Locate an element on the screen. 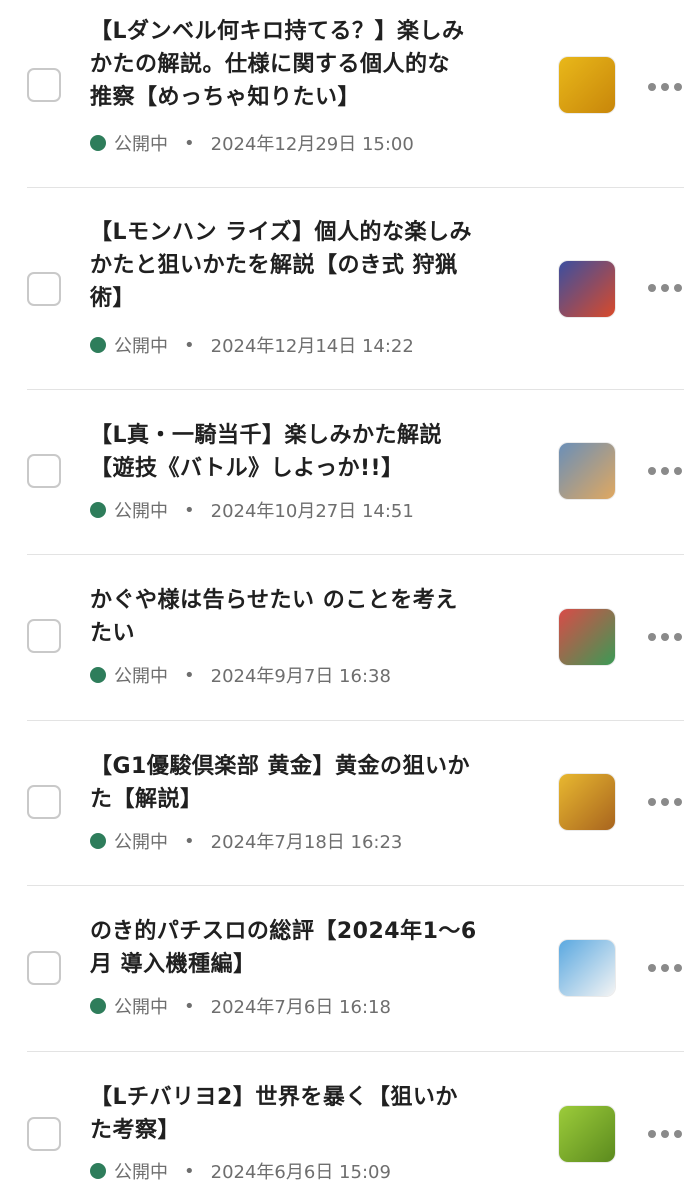 Image resolution: width=686 pixels, height=1200 pixels. publish-date: 2024年7月6日 16:18 is located at coordinates (300, 1007).